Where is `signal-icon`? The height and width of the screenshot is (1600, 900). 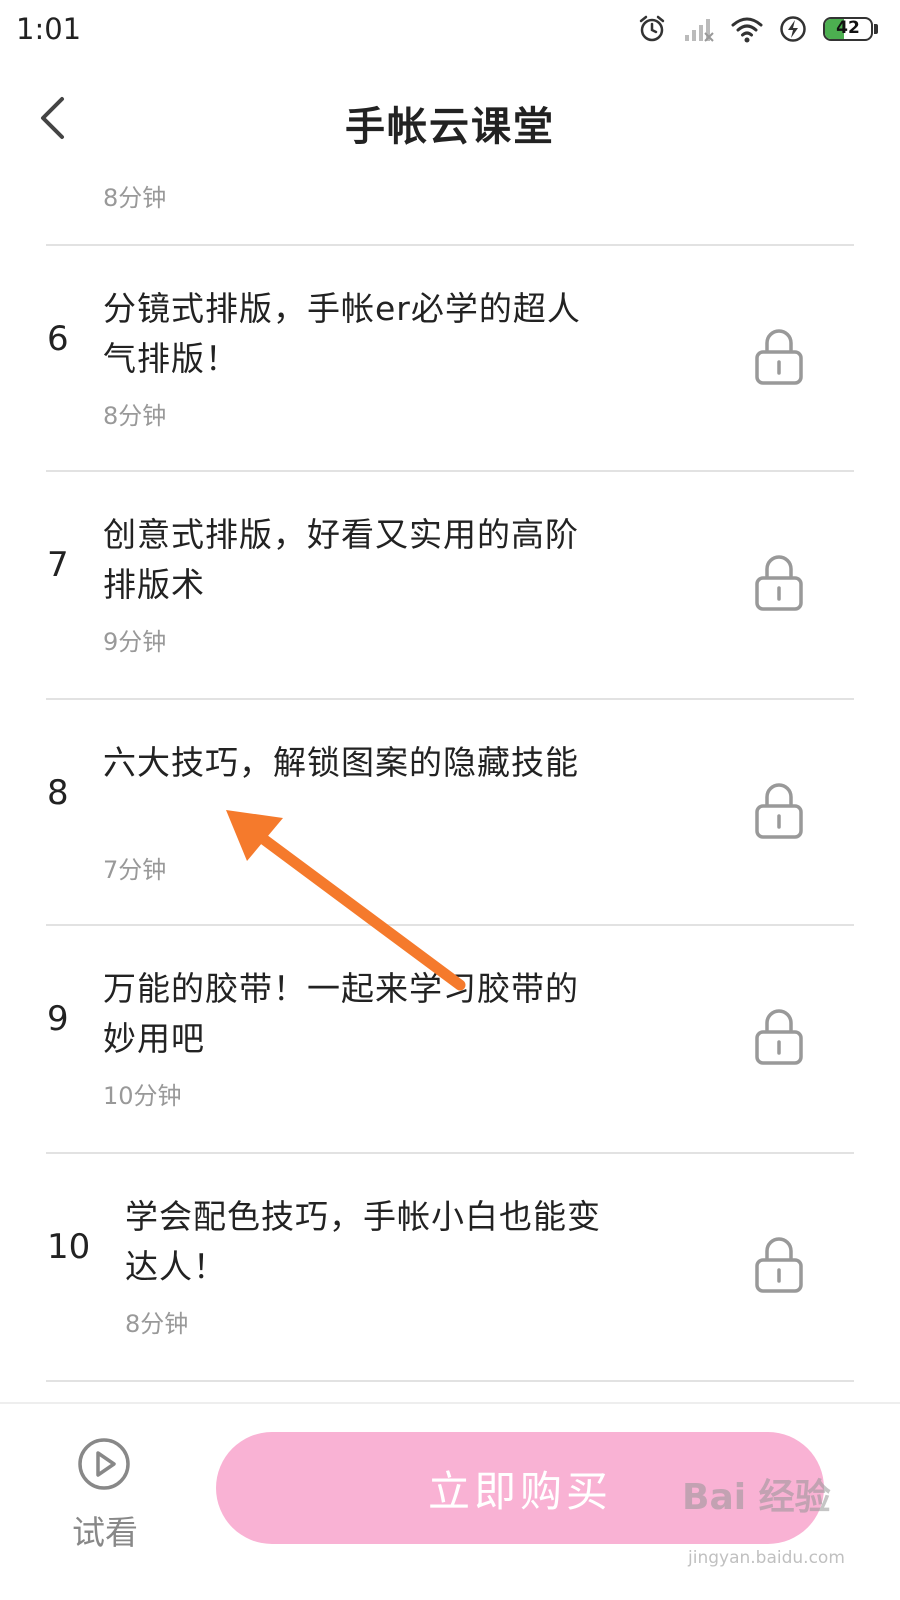
signal-icon is located at coordinates (699, 30).